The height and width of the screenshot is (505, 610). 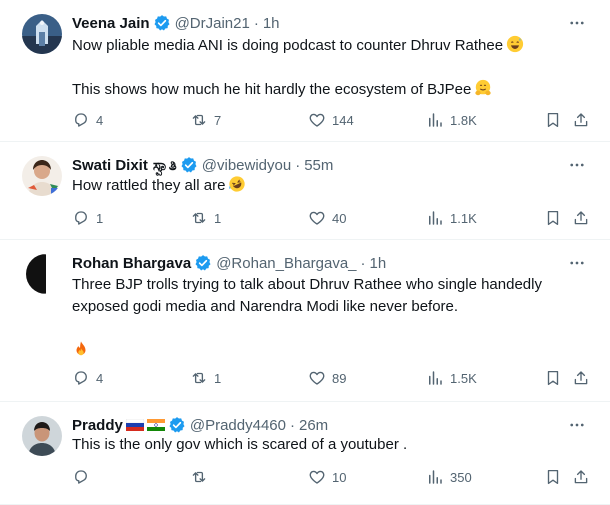 What do you see at coordinates (218, 120) in the screenshot?
I see `retweet-count: 7` at bounding box center [218, 120].